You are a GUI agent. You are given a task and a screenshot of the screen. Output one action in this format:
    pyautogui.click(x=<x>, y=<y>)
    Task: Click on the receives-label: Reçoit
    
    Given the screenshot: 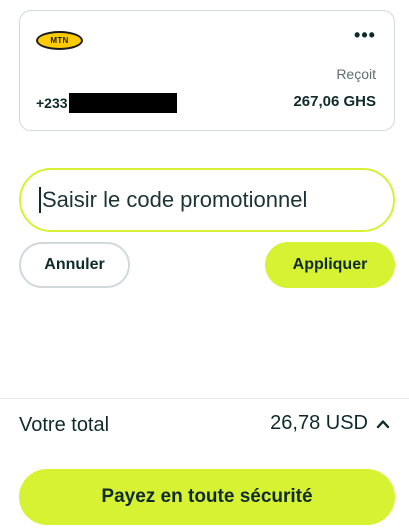 What is the action you would take?
    pyautogui.click(x=356, y=74)
    